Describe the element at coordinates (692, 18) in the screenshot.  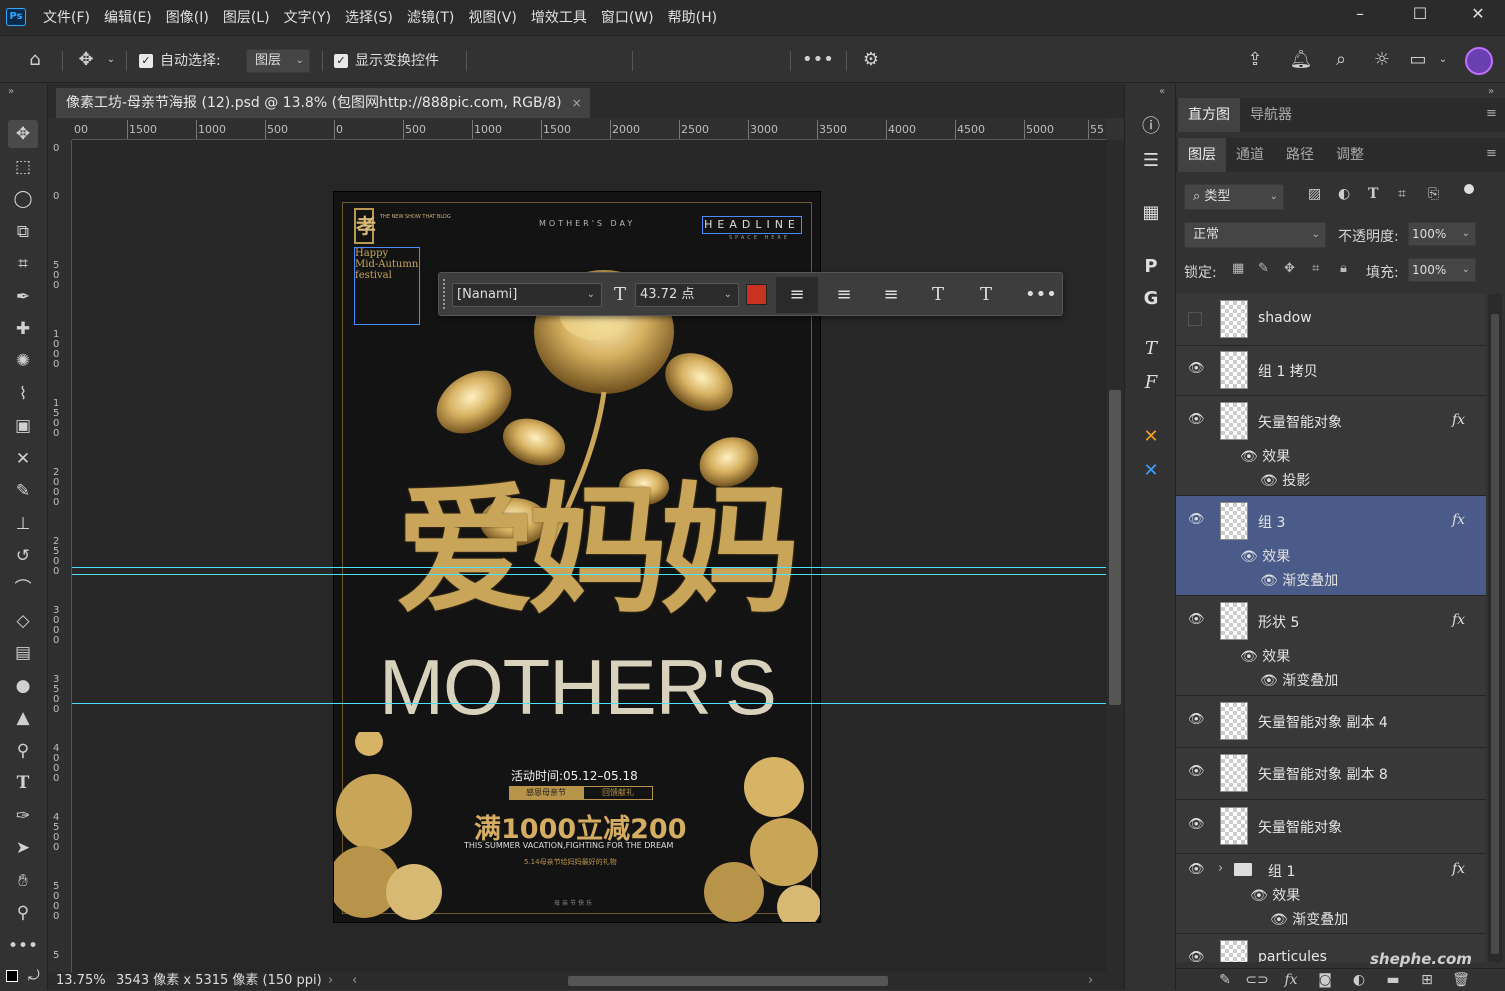
I see `menu-help: 帮助(H)` at that location.